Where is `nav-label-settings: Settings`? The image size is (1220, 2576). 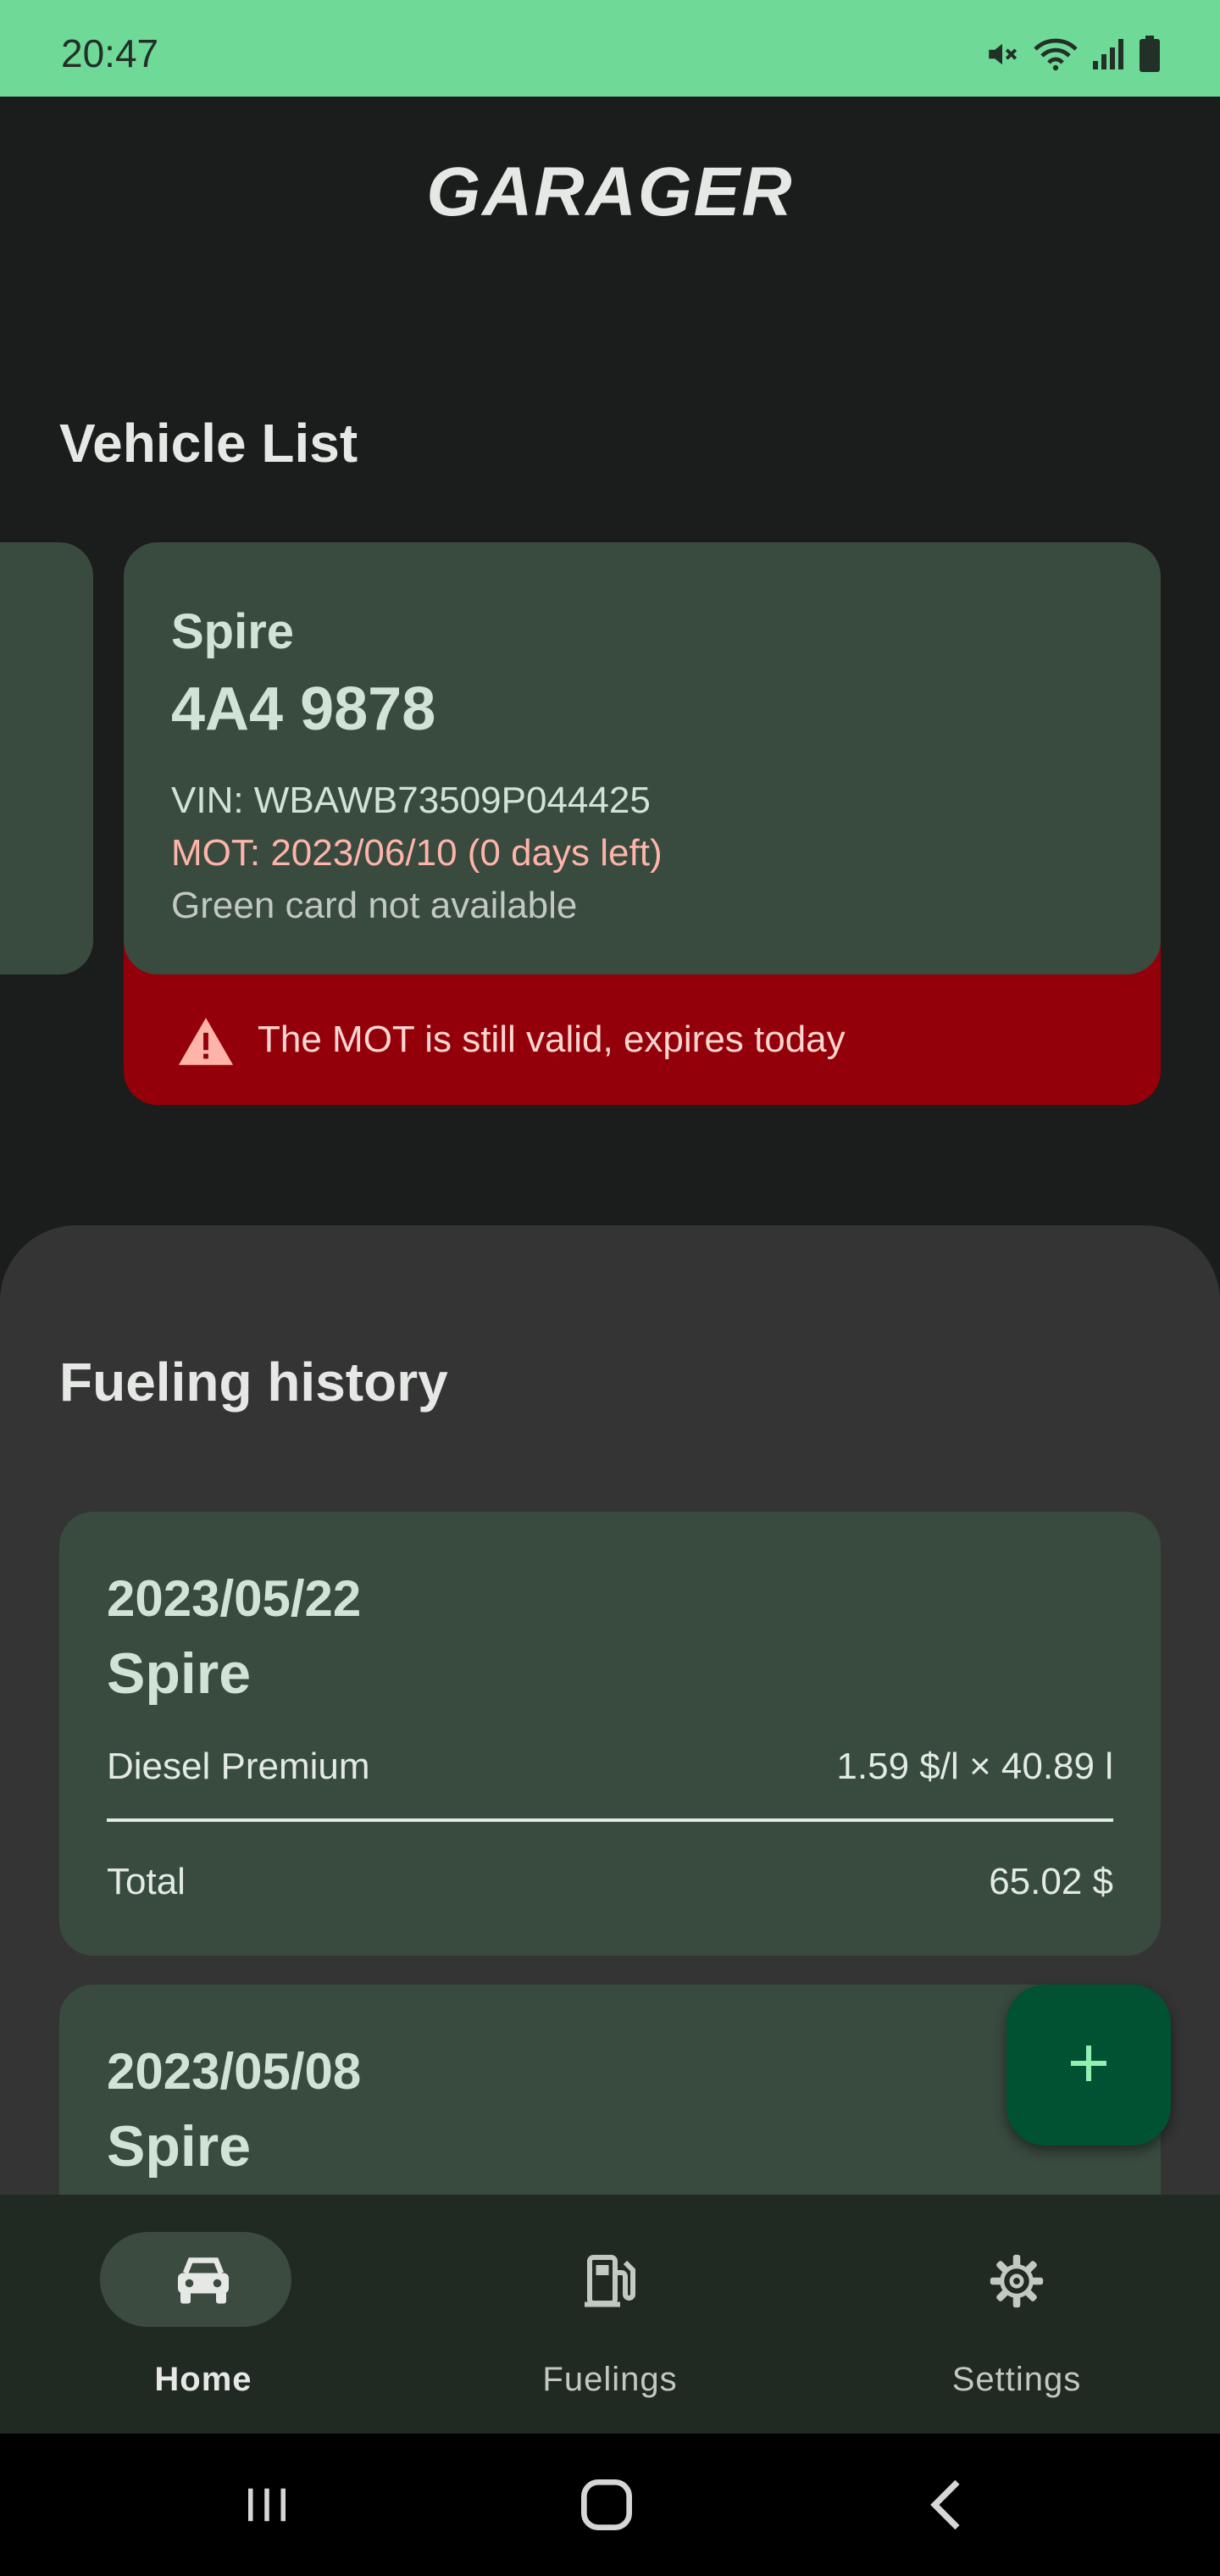 nav-label-settings: Settings is located at coordinates (1016, 2379).